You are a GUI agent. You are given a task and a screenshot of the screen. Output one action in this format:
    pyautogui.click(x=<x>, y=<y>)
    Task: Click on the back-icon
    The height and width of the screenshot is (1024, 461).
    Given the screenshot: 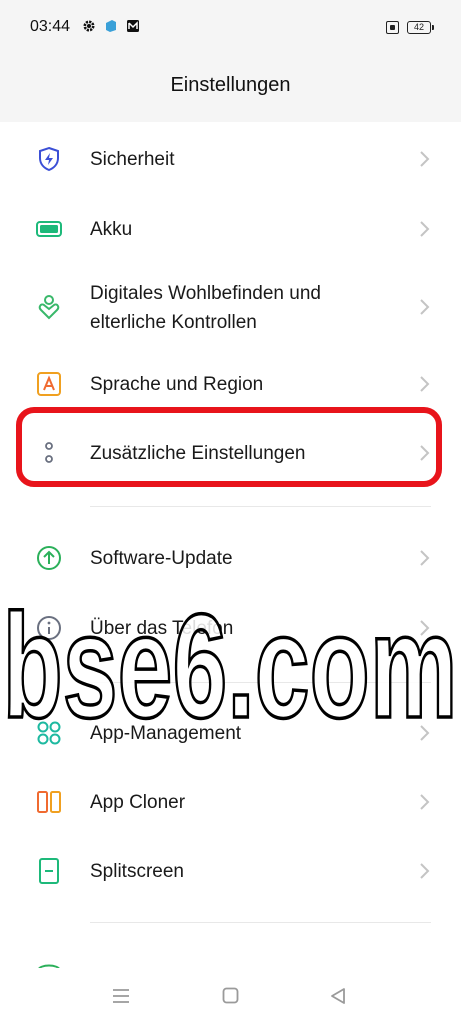 What is the action you would take?
    pyautogui.click(x=338, y=996)
    